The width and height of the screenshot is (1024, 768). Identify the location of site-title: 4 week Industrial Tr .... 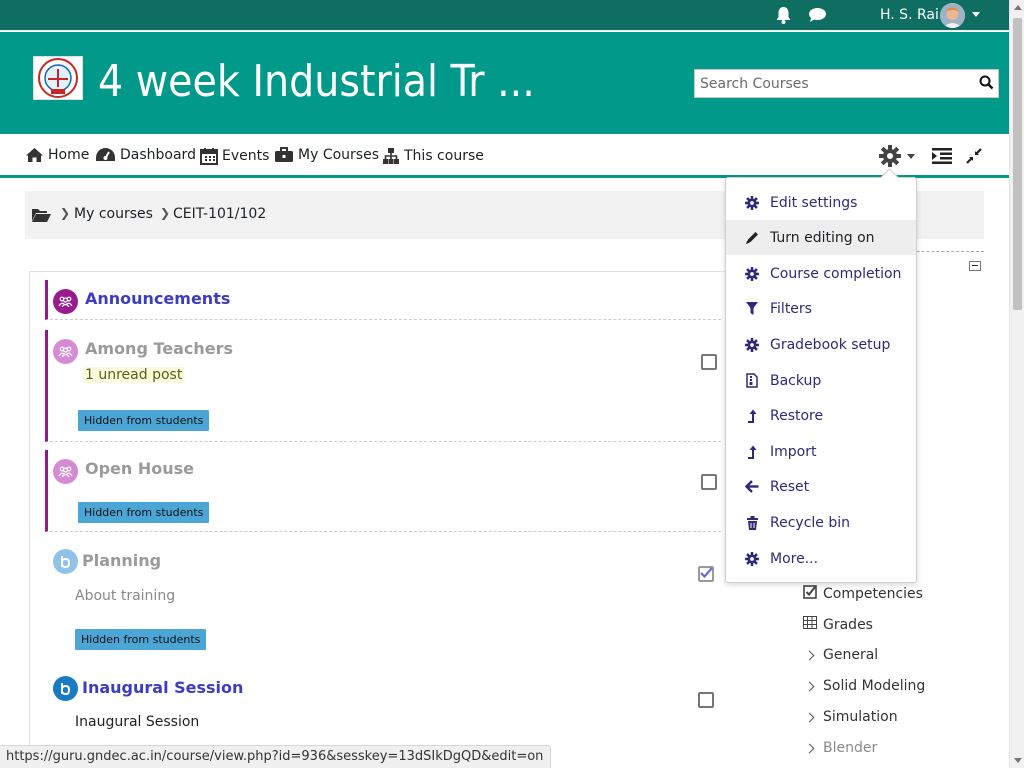
(316, 81).